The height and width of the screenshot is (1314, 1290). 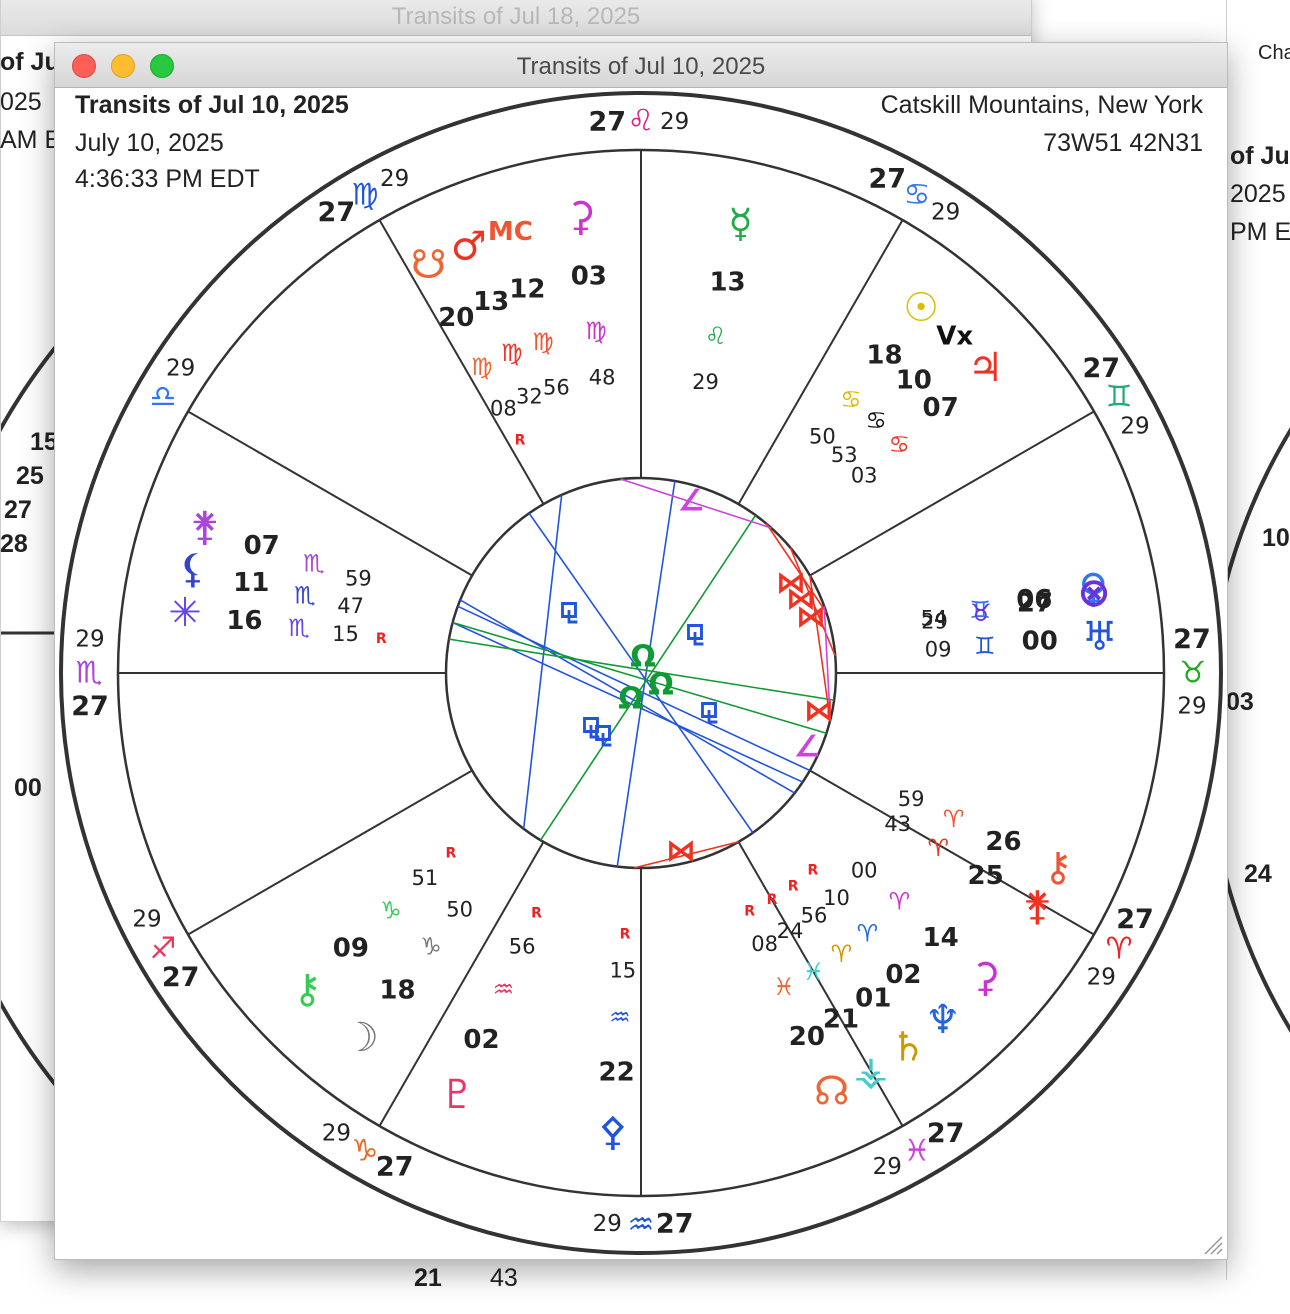 I want to click on peek-text-14: 10, so click(x=1276, y=538).